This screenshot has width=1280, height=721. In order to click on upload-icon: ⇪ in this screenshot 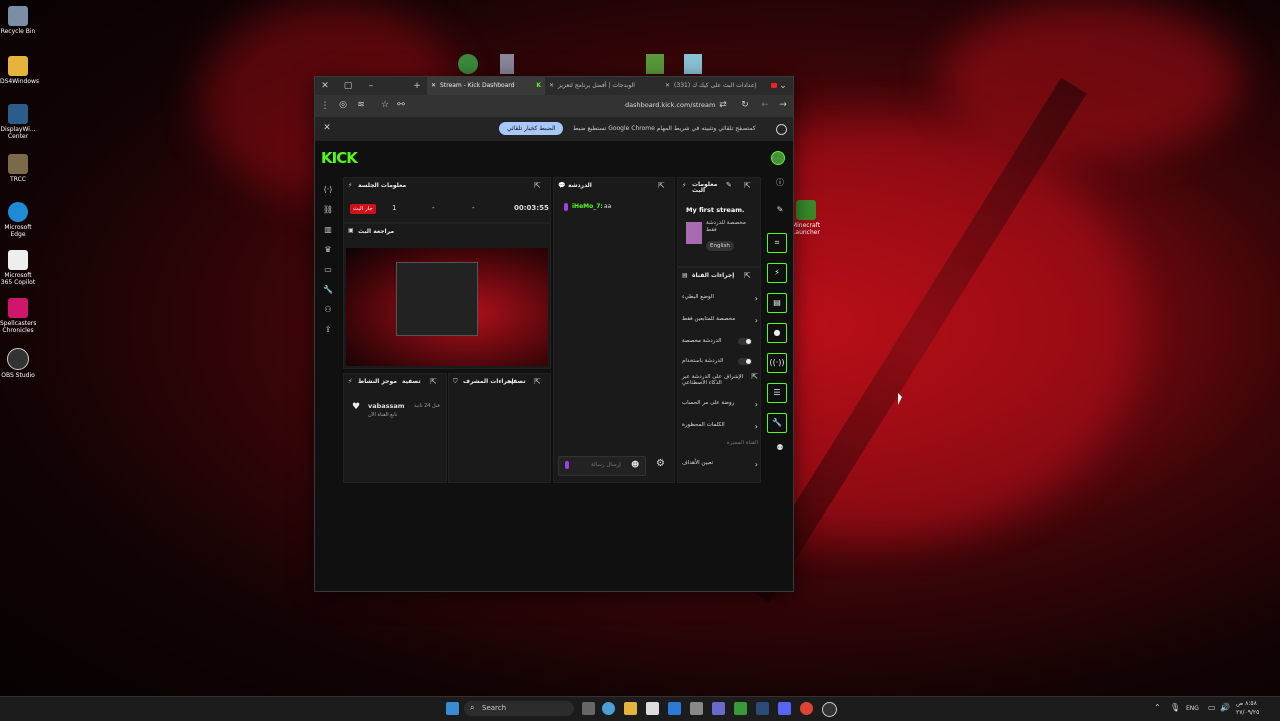, I will do `click(328, 335)`.